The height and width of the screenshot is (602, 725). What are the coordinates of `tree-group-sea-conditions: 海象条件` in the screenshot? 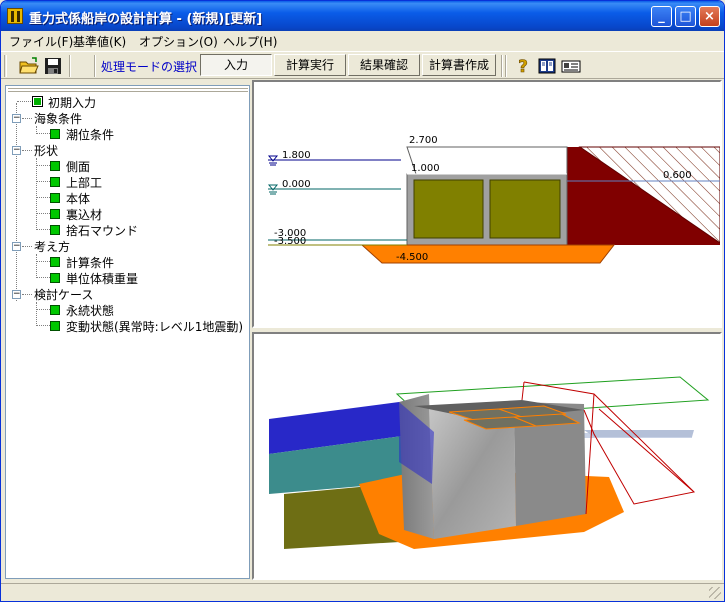 It's located at (58, 118).